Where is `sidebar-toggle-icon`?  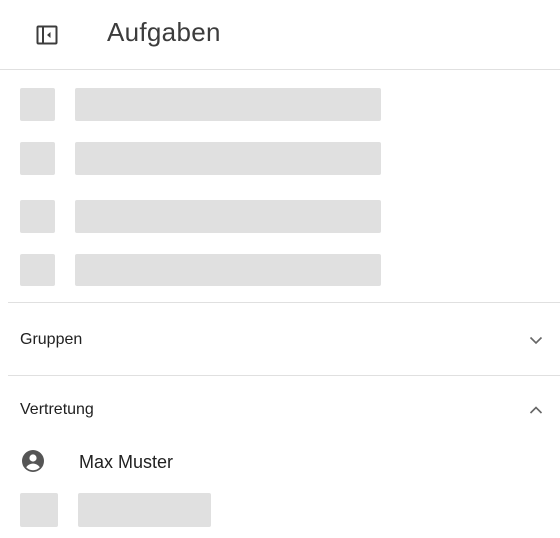
sidebar-toggle-icon is located at coordinates (47, 35).